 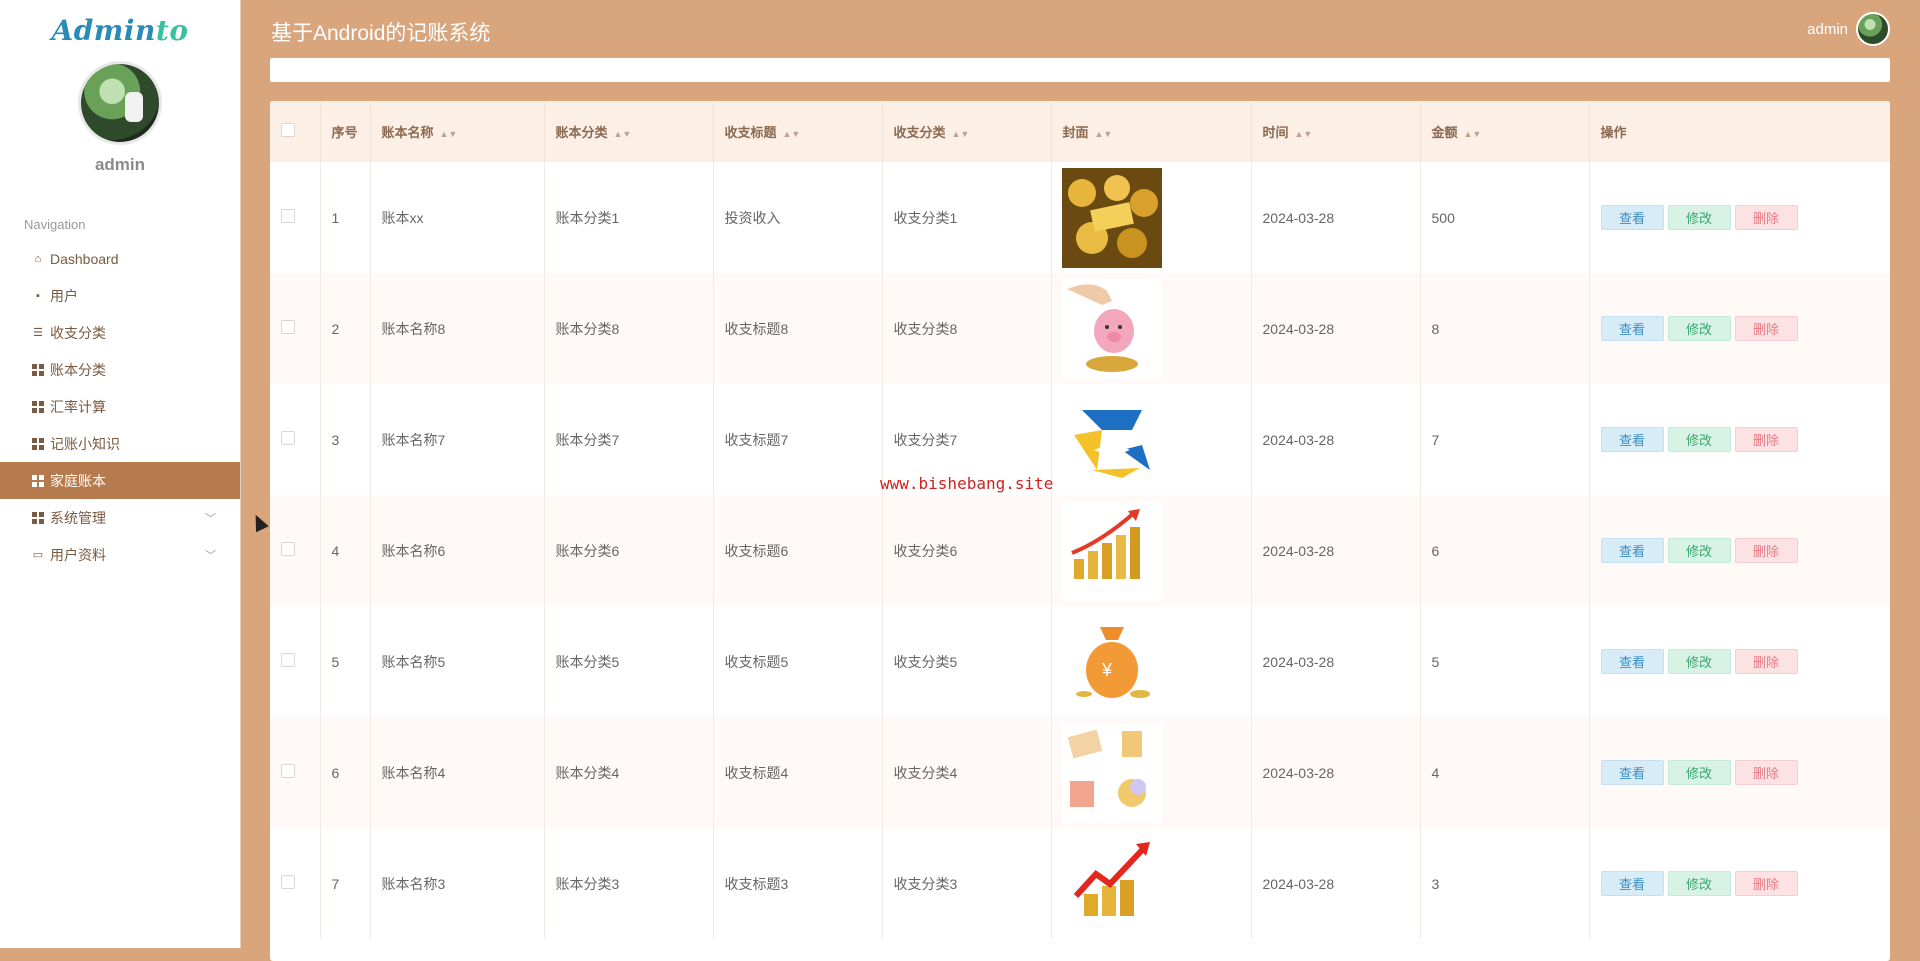 What do you see at coordinates (1336, 661) in the screenshot?
I see `cell-date: 2024-03-28` at bounding box center [1336, 661].